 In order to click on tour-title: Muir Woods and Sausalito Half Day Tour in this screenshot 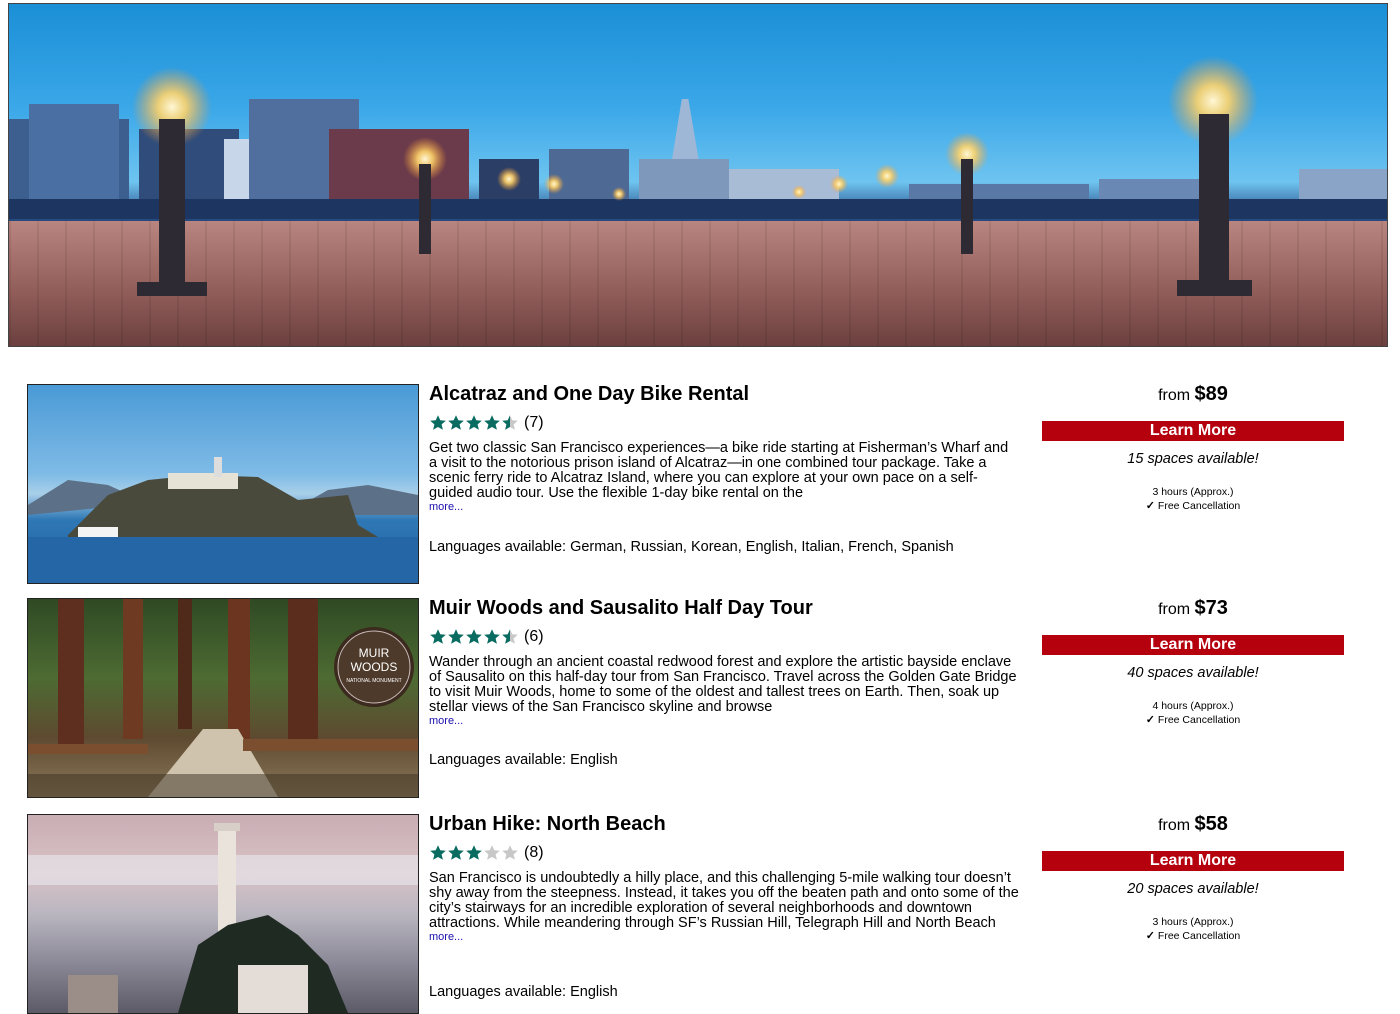, I will do `click(724, 609)`.